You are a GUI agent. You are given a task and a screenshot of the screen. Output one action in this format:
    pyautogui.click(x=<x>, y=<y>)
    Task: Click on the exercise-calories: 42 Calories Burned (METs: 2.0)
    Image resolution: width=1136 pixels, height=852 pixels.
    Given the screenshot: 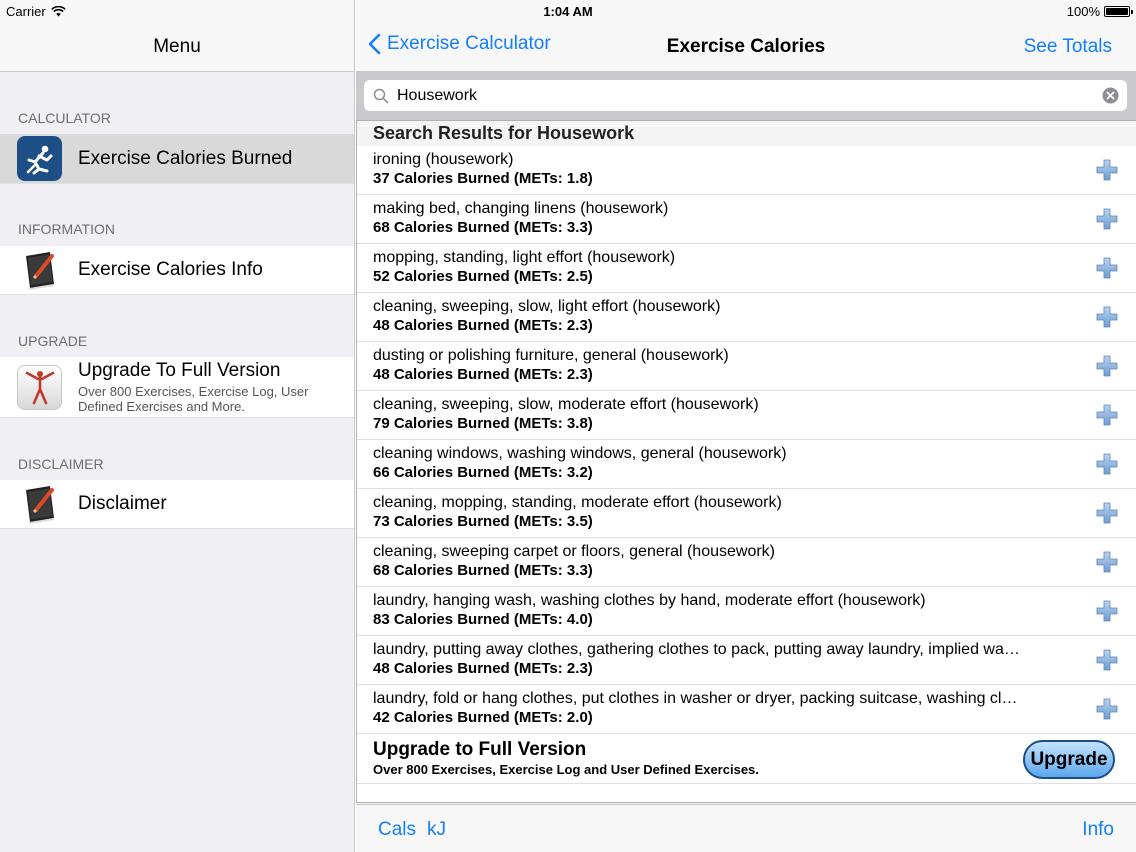 What is the action you would take?
    pyautogui.click(x=483, y=717)
    